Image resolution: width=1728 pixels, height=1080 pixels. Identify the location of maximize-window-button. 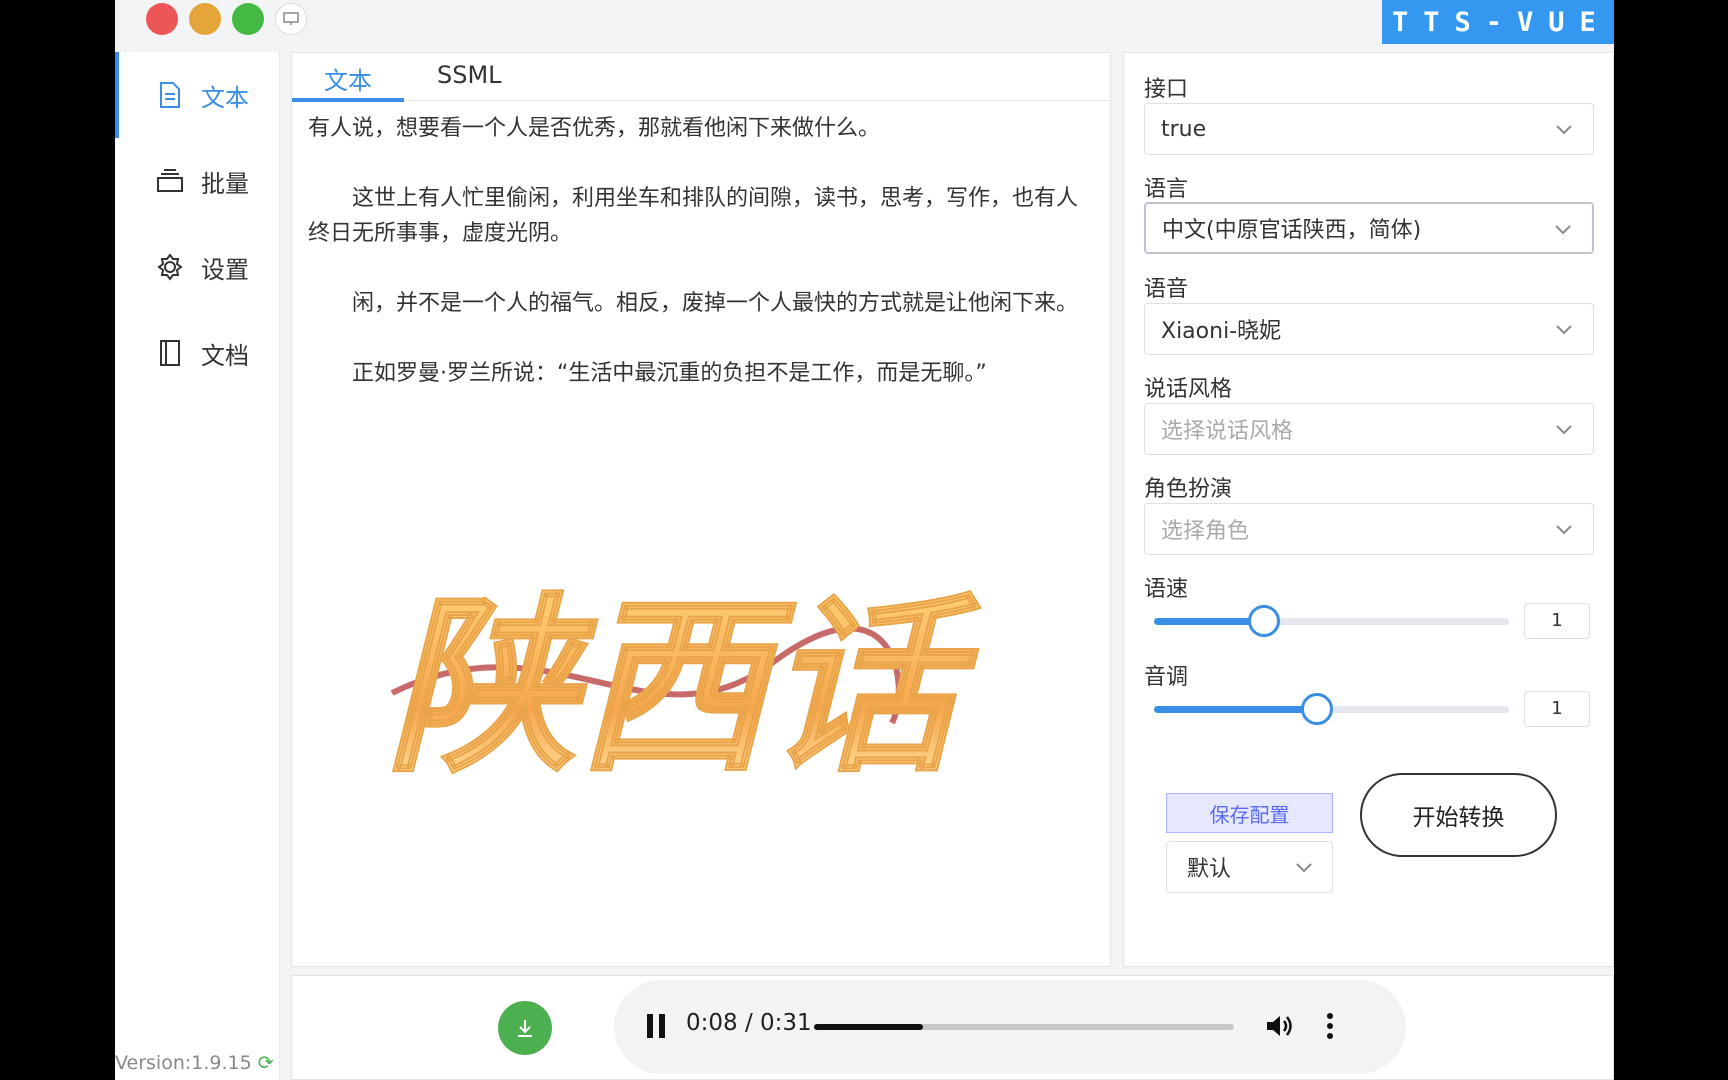
(248, 19).